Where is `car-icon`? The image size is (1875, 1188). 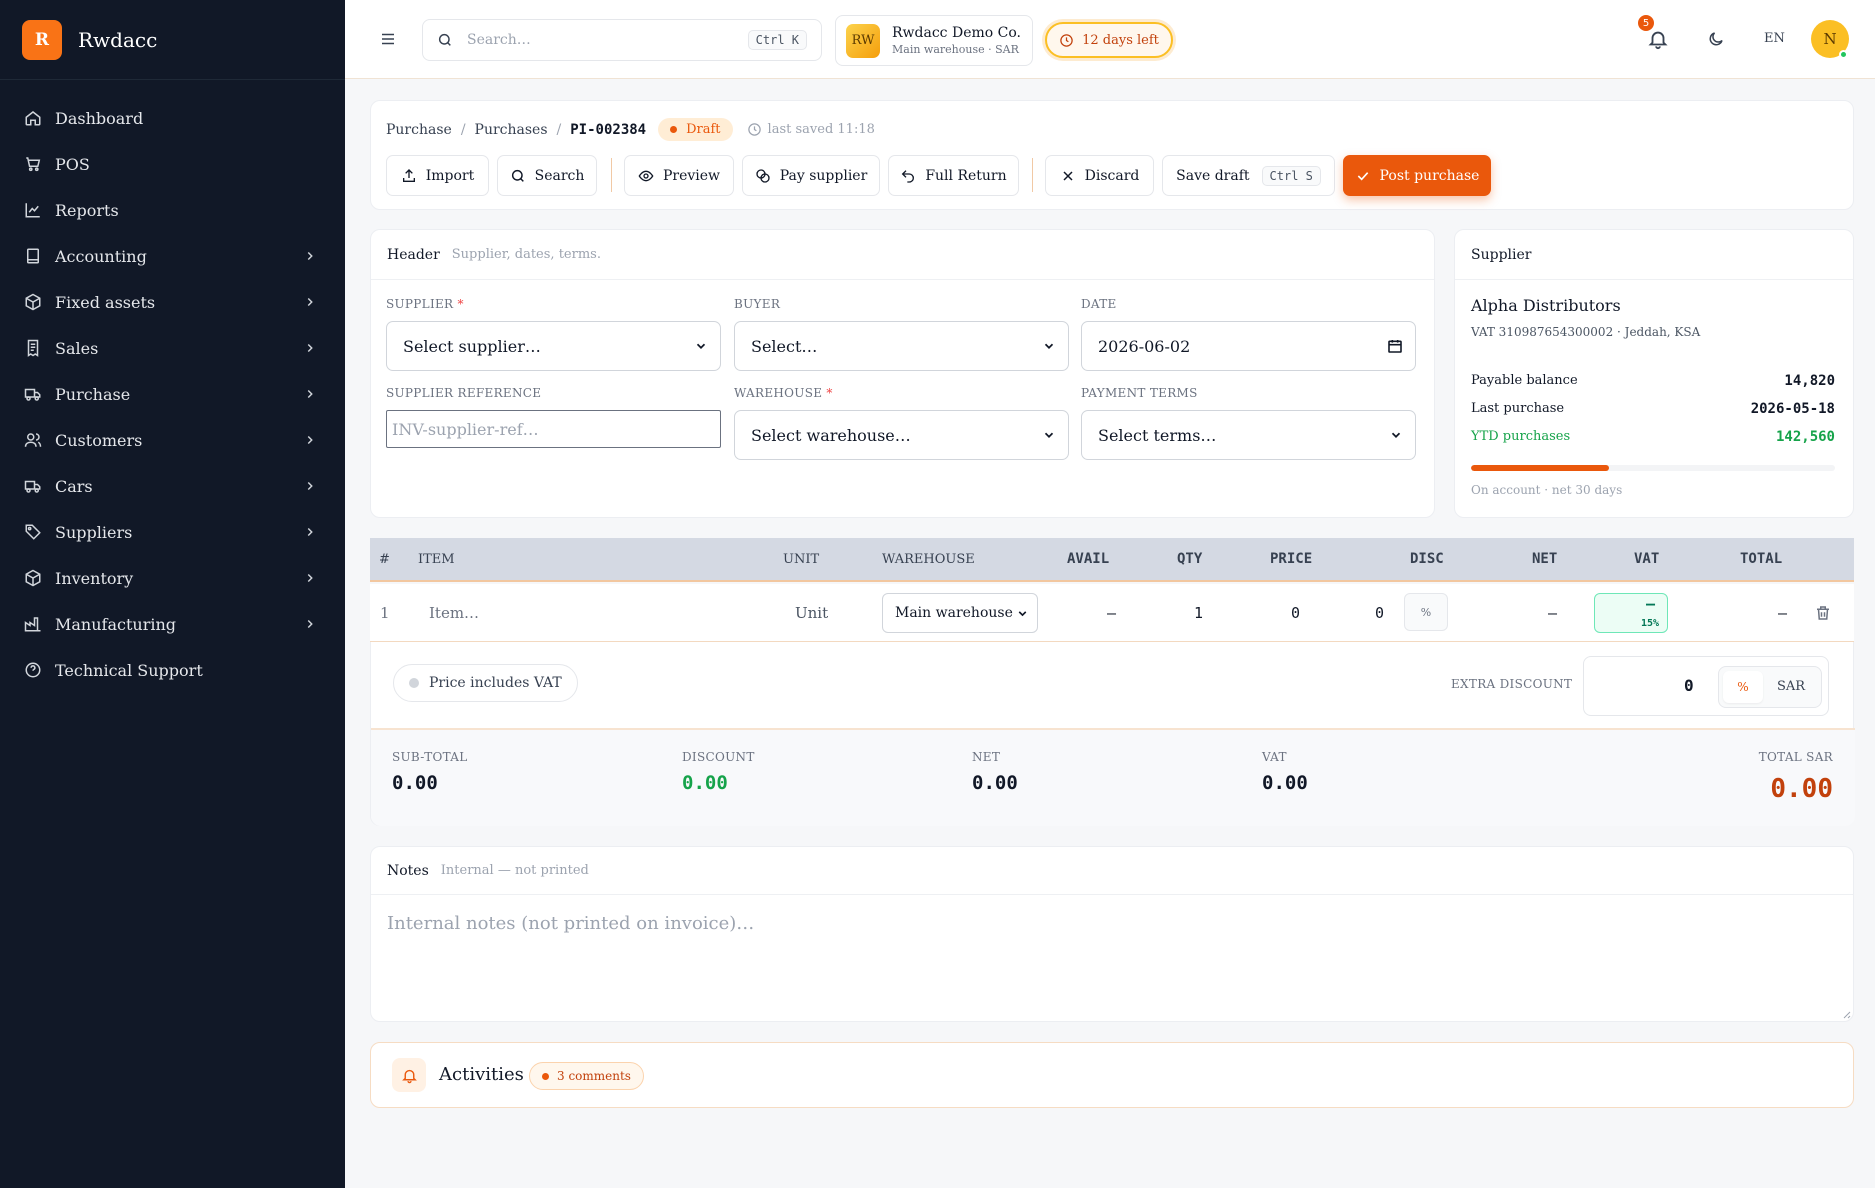 car-icon is located at coordinates (32, 486).